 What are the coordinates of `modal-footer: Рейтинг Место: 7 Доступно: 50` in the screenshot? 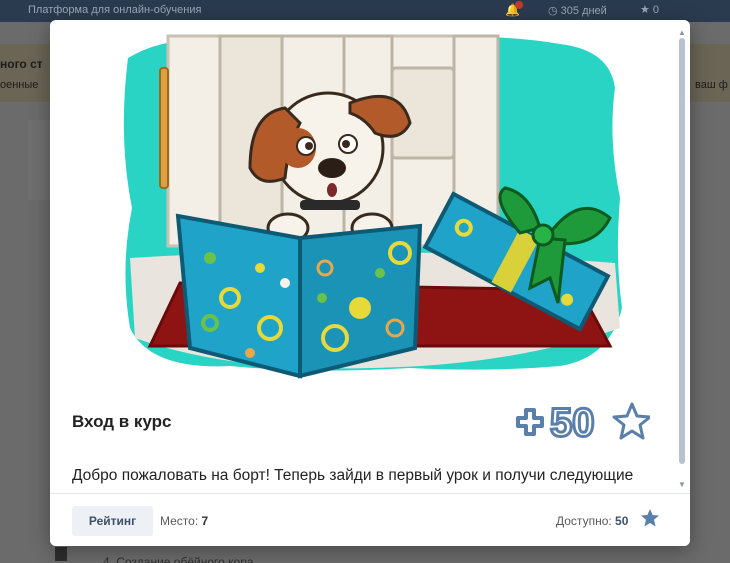 It's located at (370, 519).